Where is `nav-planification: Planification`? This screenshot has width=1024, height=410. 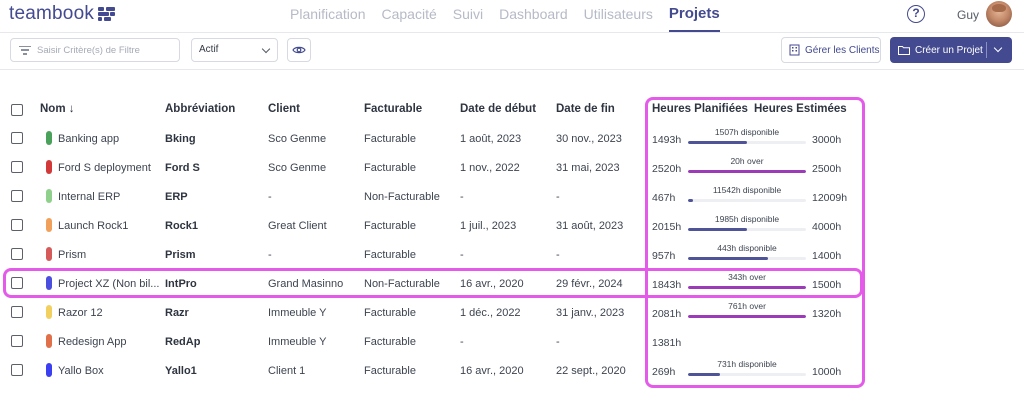
nav-planification: Planification is located at coordinates (328, 16).